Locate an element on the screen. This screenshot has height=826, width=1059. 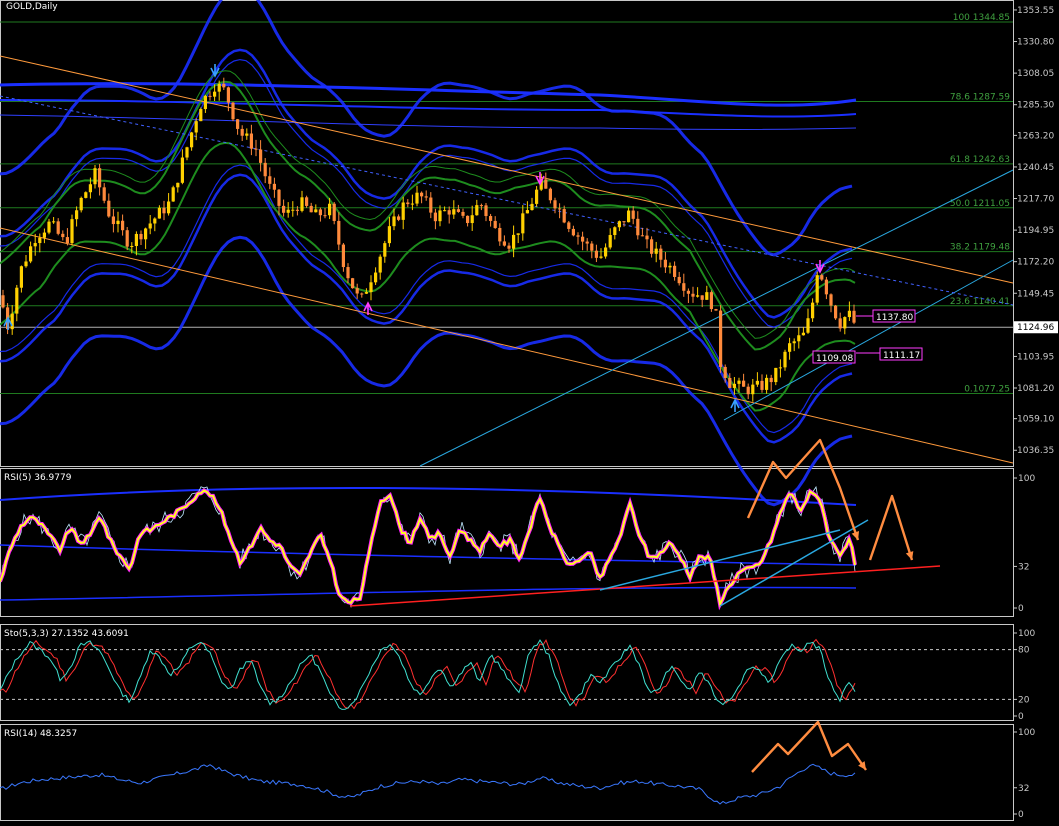
fib-label-6: 0.1077.25 is located at coordinates (987, 389).